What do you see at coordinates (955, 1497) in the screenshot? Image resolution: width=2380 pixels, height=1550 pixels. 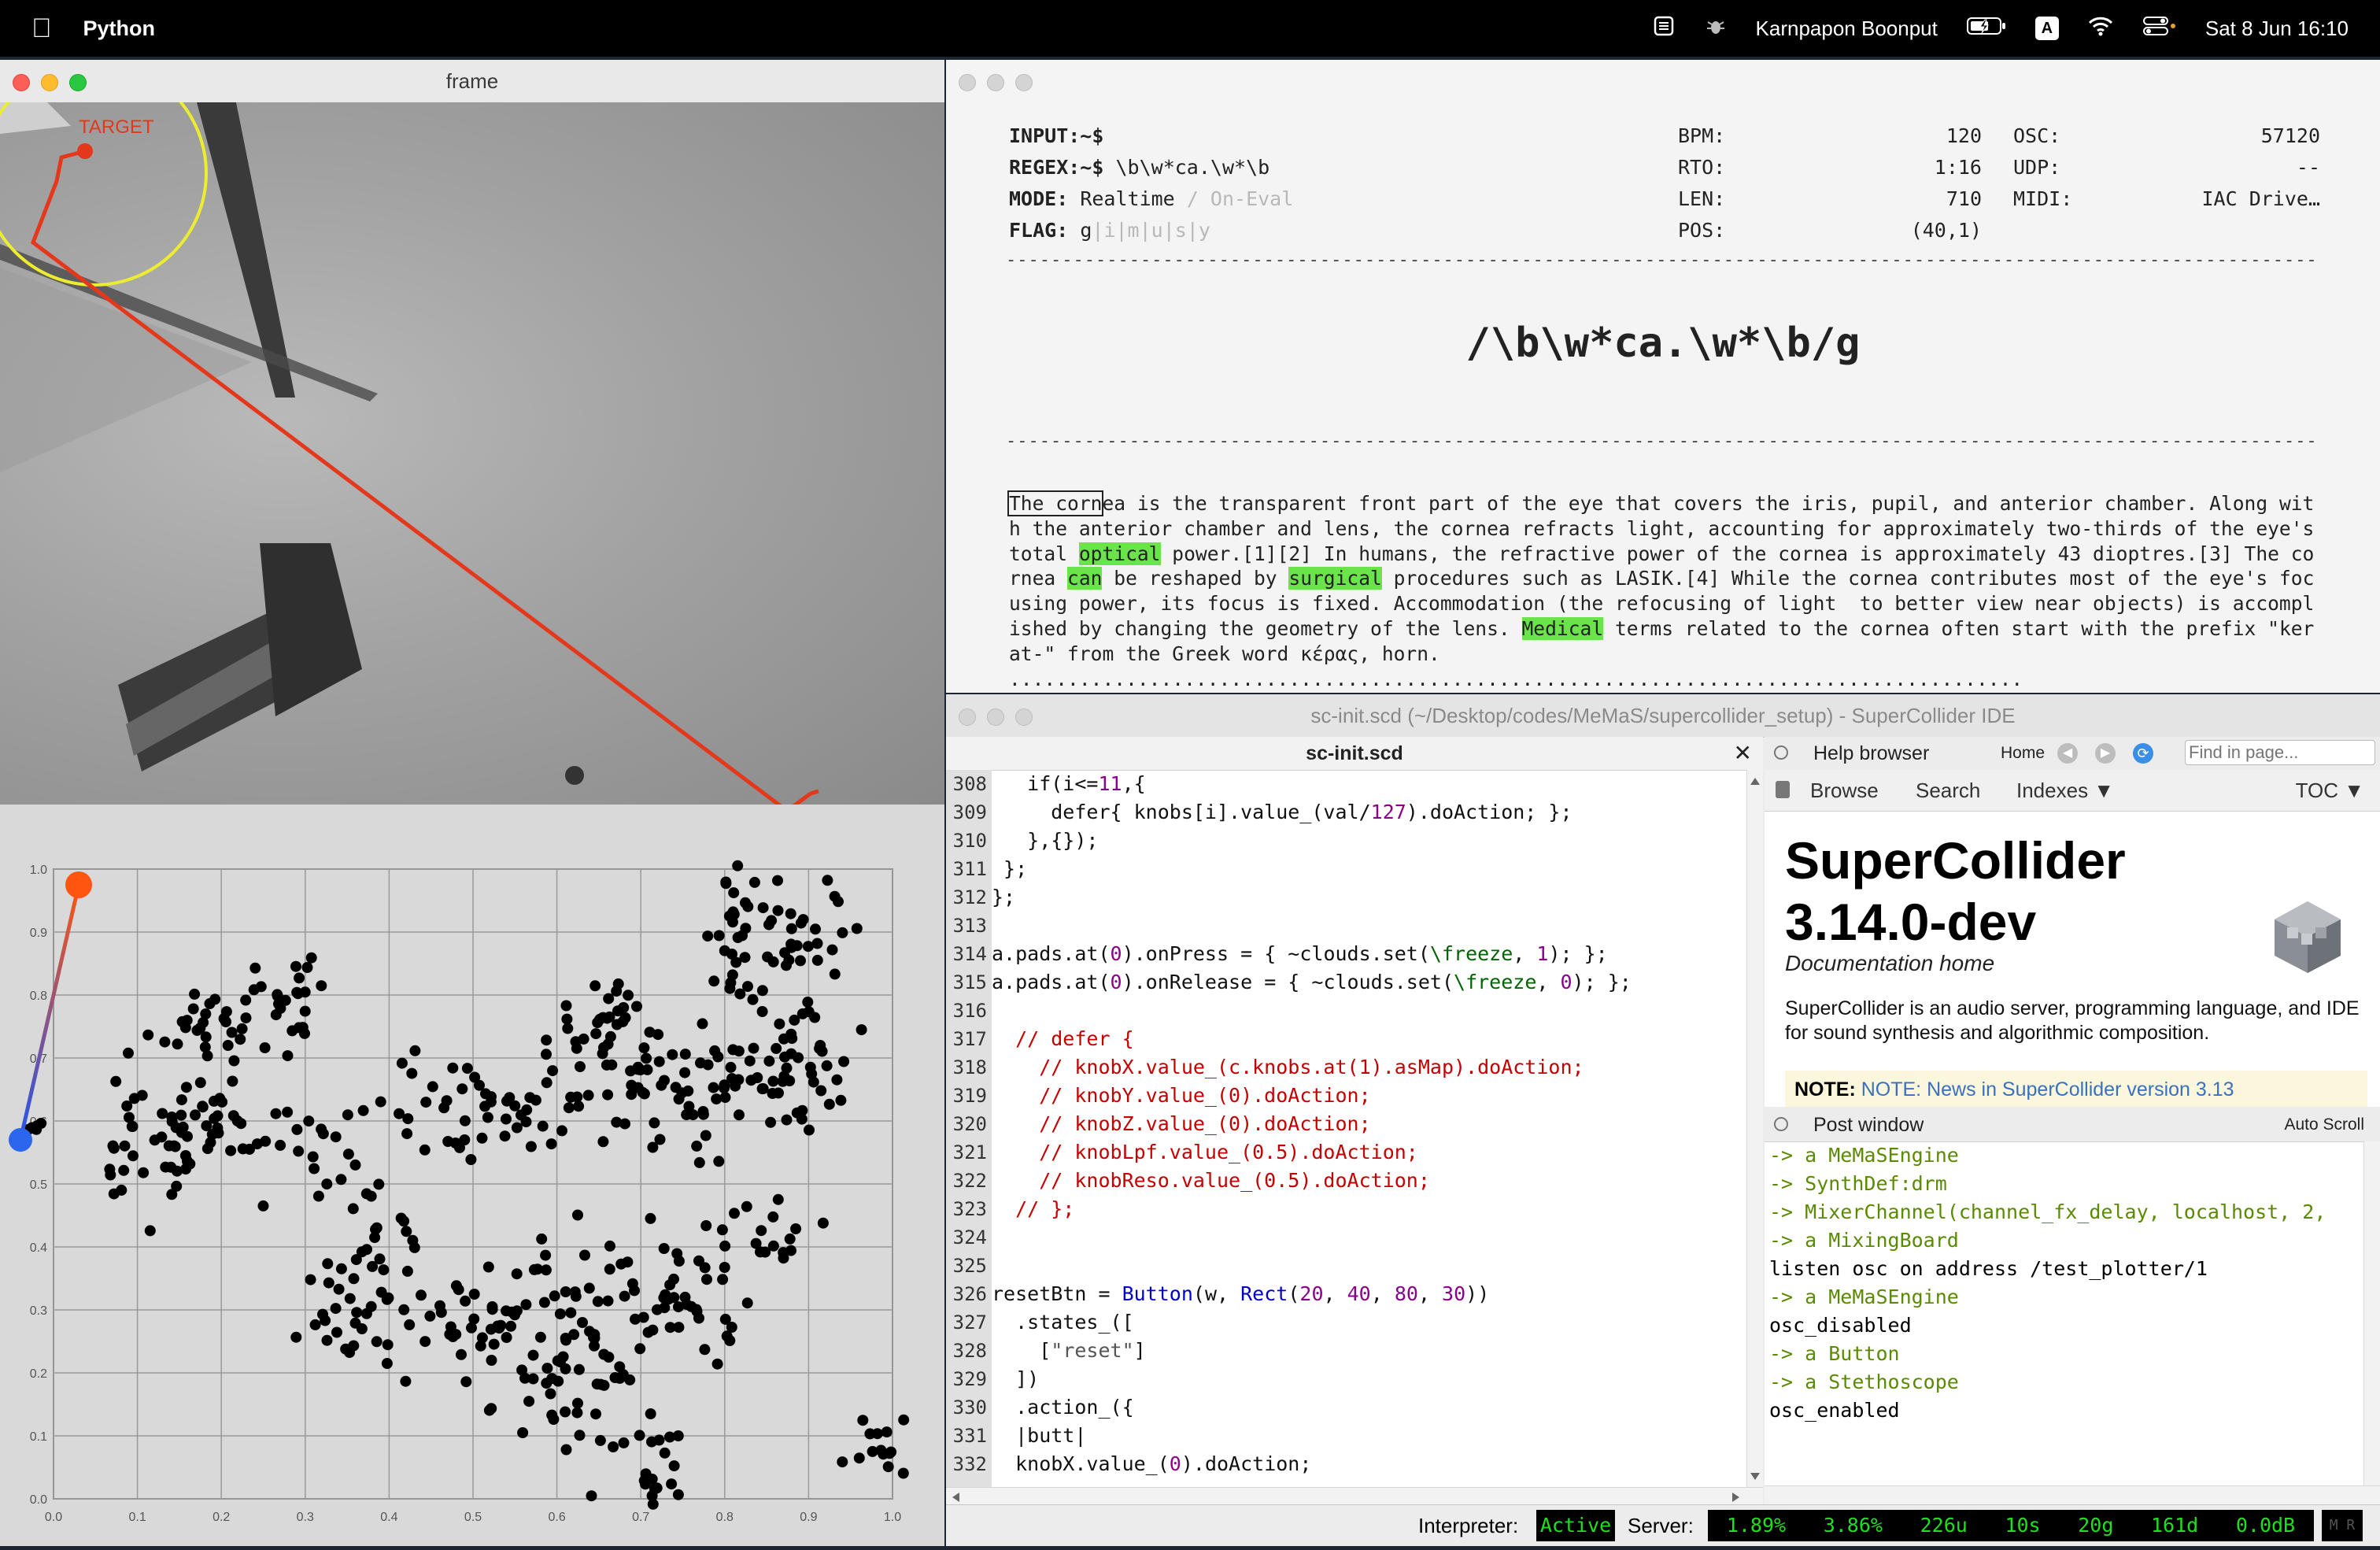 I see `scroll-left-icon` at bounding box center [955, 1497].